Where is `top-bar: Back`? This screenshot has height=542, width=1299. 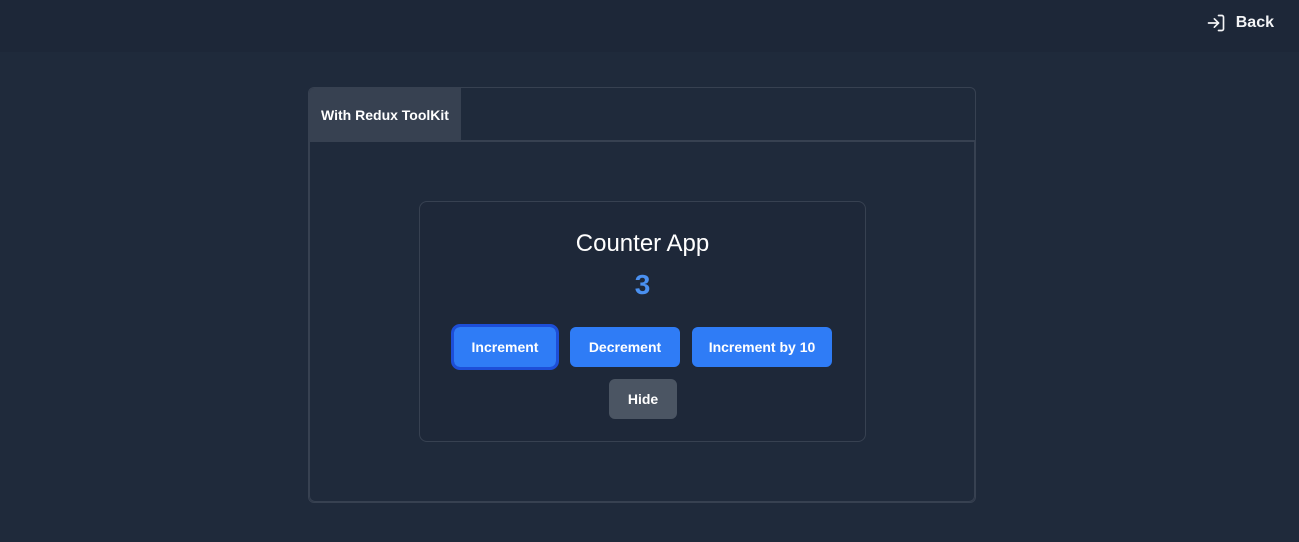 top-bar: Back is located at coordinates (649, 26).